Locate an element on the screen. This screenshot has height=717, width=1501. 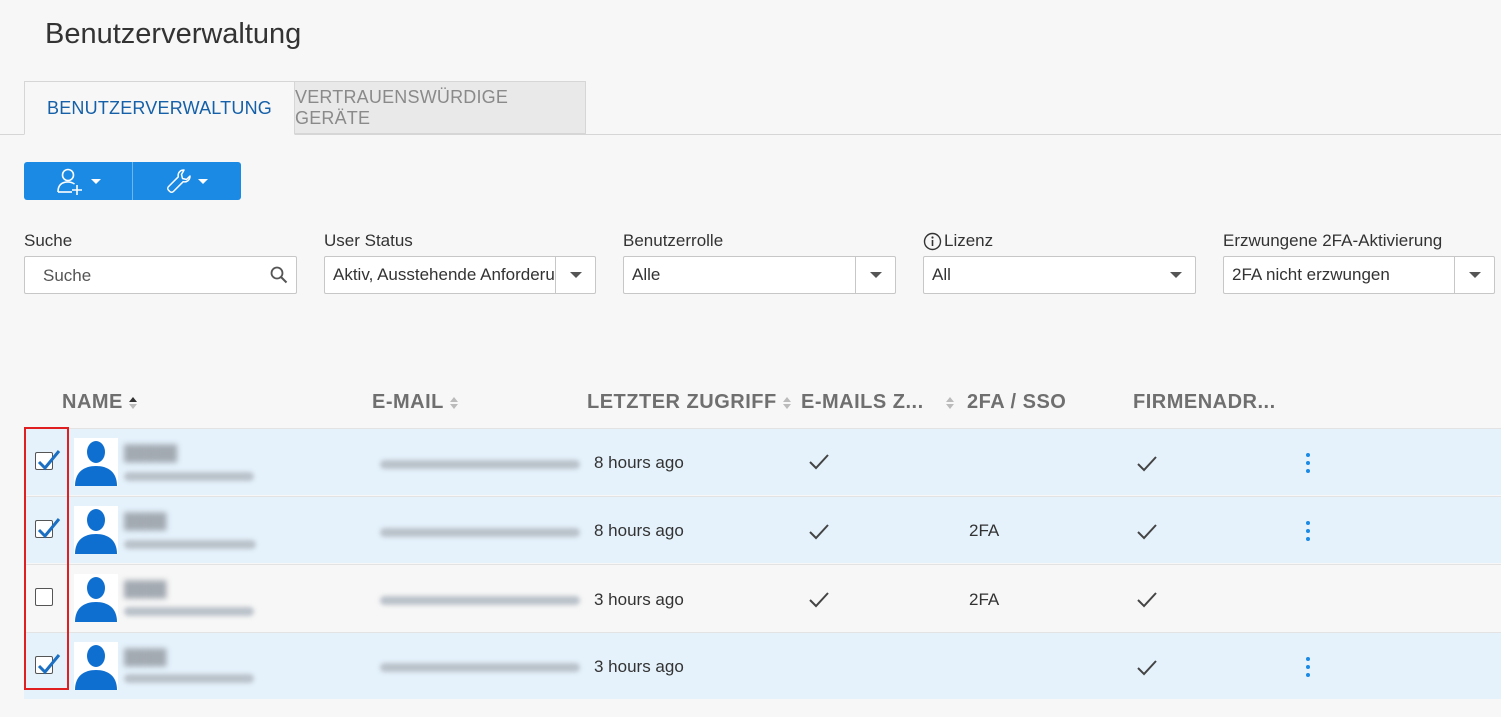
search-field is located at coordinates (160, 275).